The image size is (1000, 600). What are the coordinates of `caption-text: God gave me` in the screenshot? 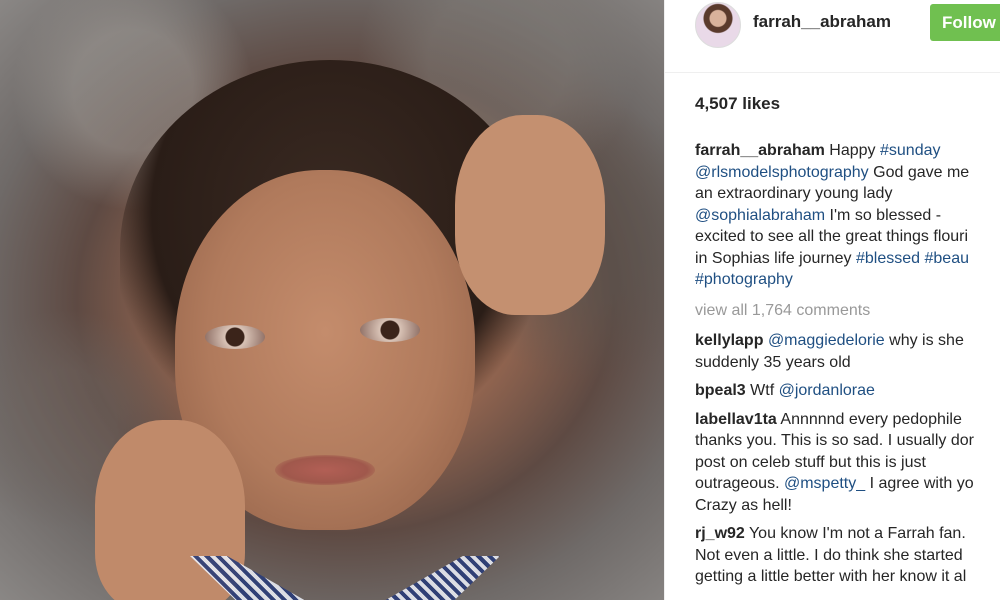 It's located at (921, 172).